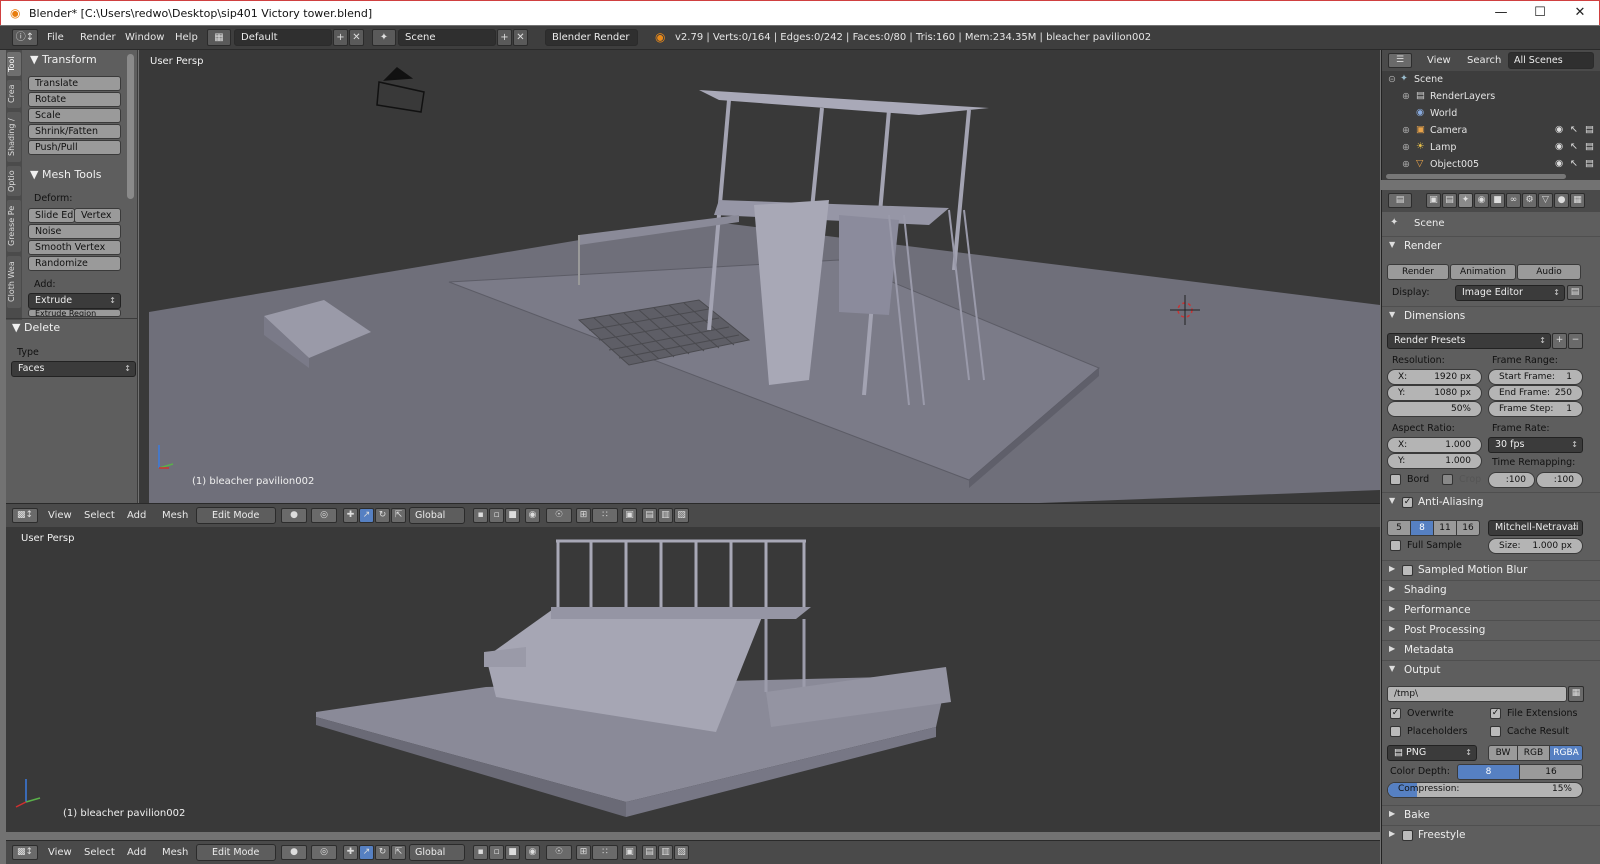 This screenshot has width=1600, height=864. I want to click on metadata-panel-header: ▶ Metadata, so click(1491, 649).